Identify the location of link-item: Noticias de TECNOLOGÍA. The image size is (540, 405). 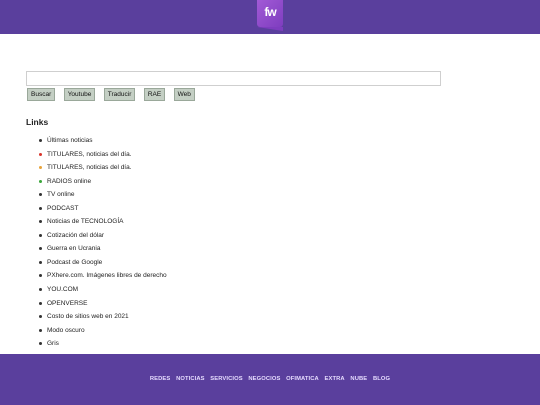
(101, 223).